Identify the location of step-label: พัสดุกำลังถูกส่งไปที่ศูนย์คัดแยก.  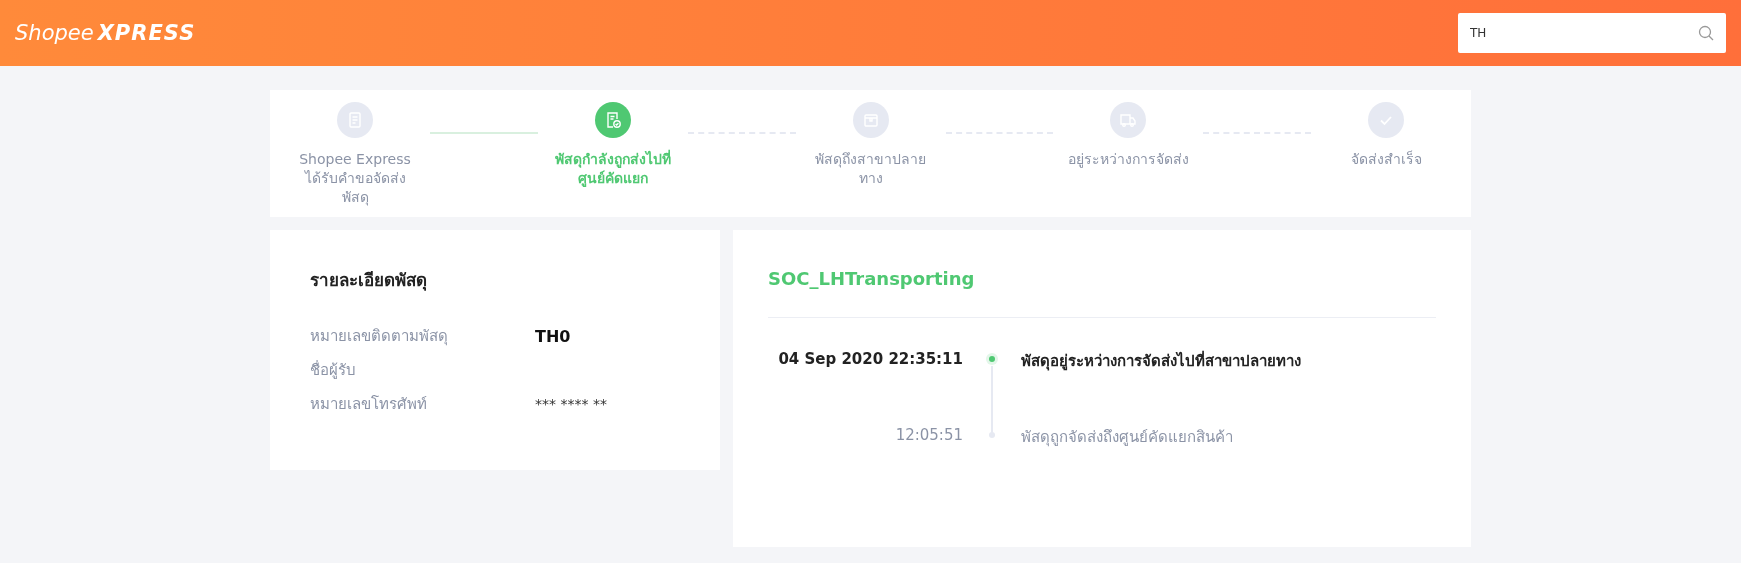
(612, 169).